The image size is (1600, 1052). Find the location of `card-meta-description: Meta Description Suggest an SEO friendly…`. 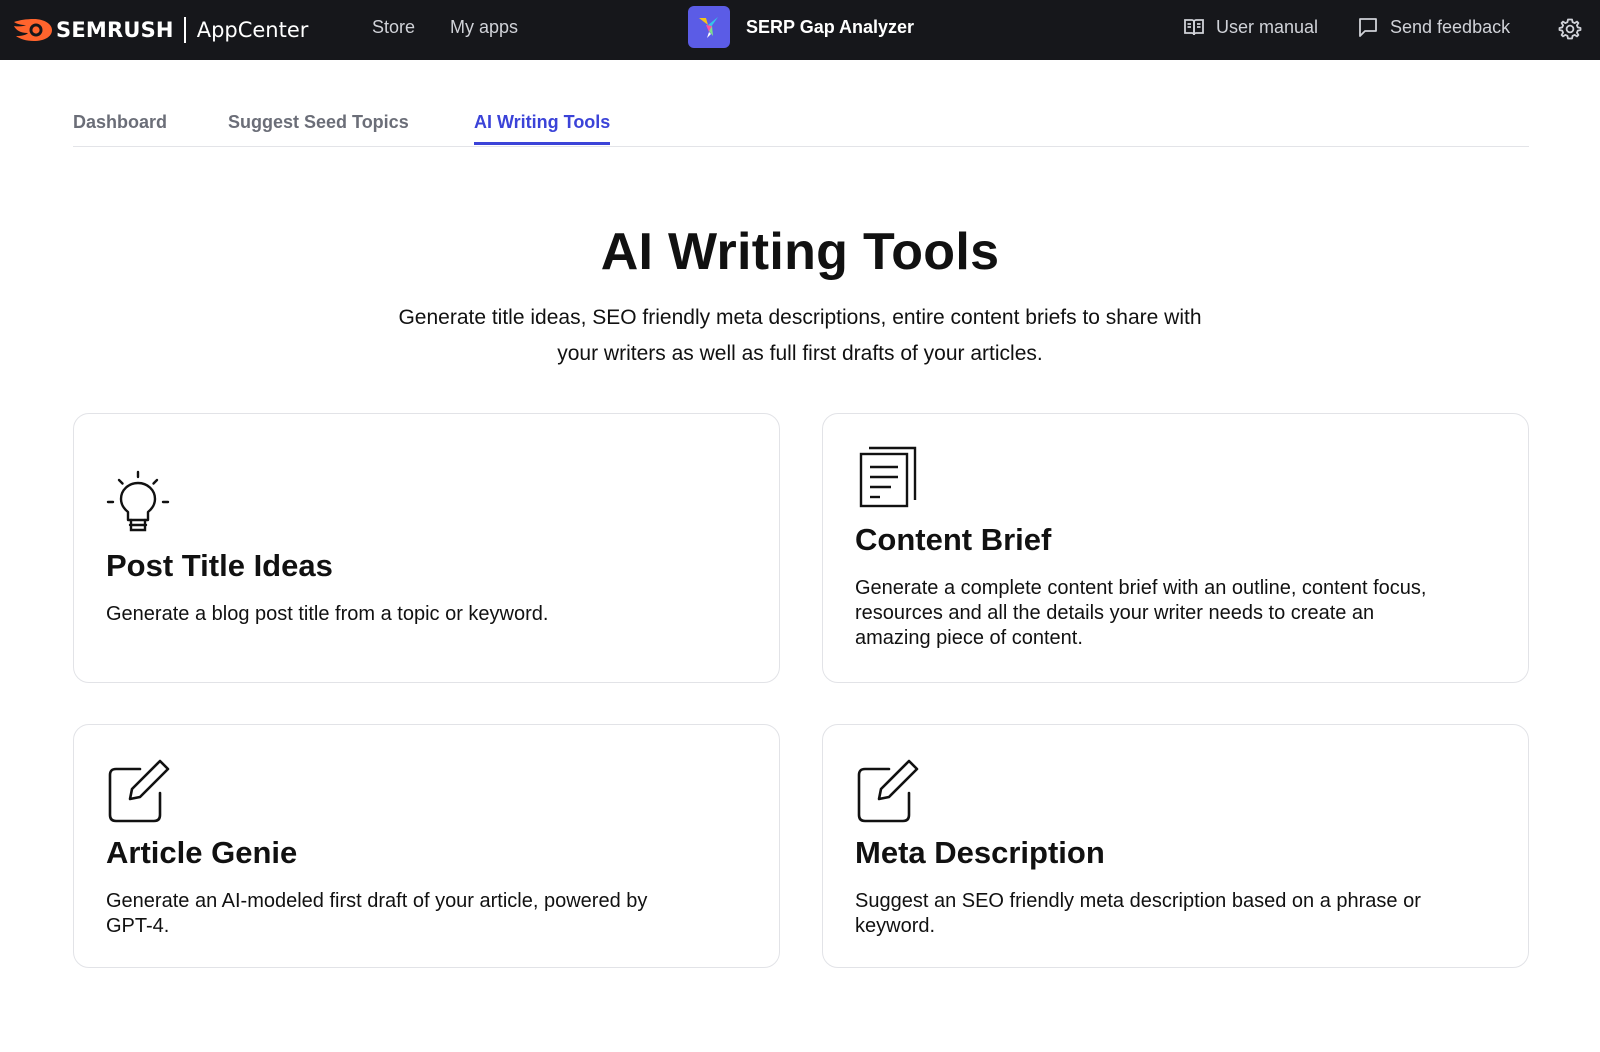

card-meta-description: Meta Description Suggest an SEO friendly… is located at coordinates (1175, 846).